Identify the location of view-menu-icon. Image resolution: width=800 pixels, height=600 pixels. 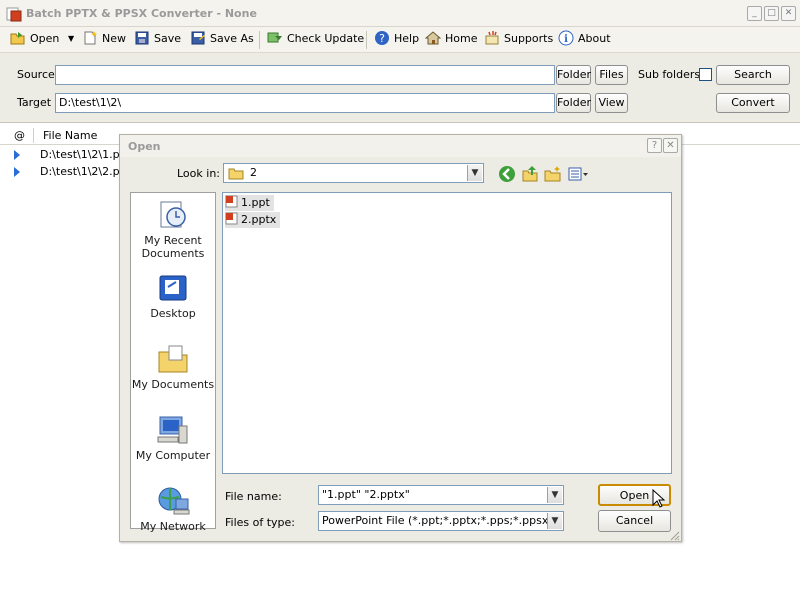
(579, 174).